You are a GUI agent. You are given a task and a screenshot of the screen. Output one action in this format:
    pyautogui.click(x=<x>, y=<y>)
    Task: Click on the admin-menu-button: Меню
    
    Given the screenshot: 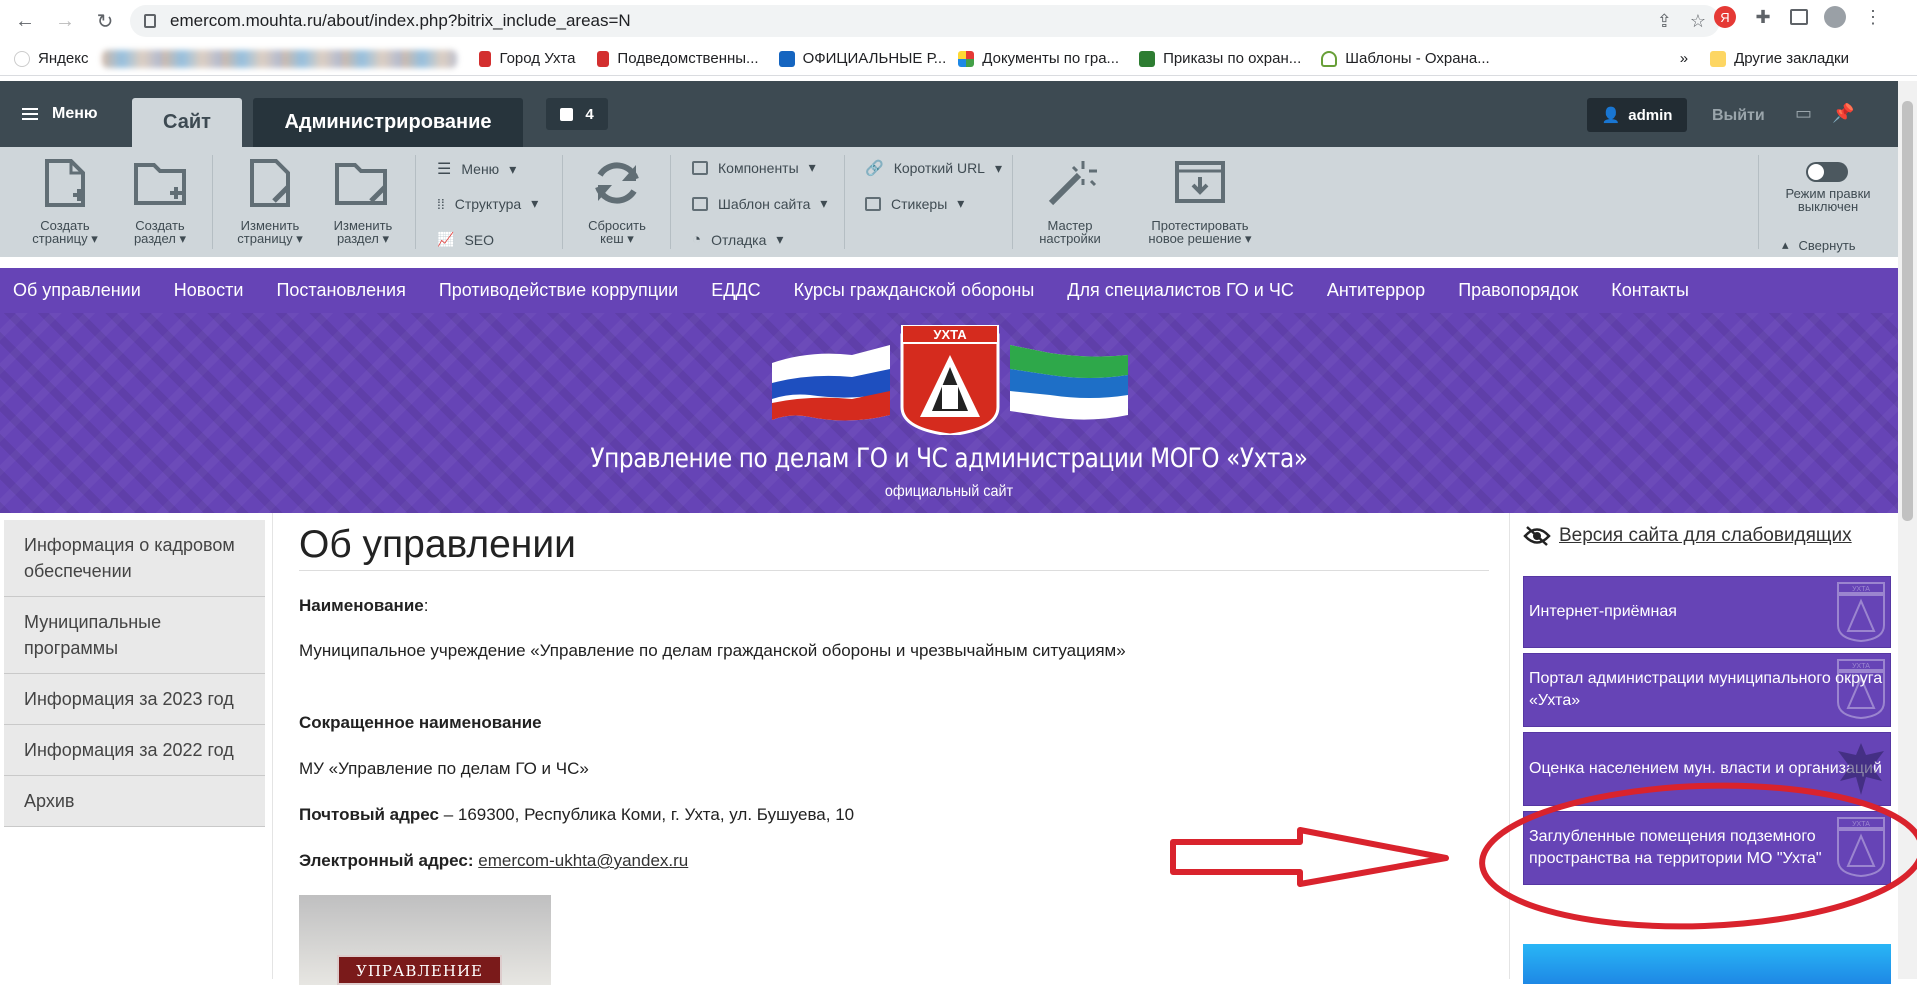 What is the action you would take?
    pyautogui.click(x=60, y=114)
    